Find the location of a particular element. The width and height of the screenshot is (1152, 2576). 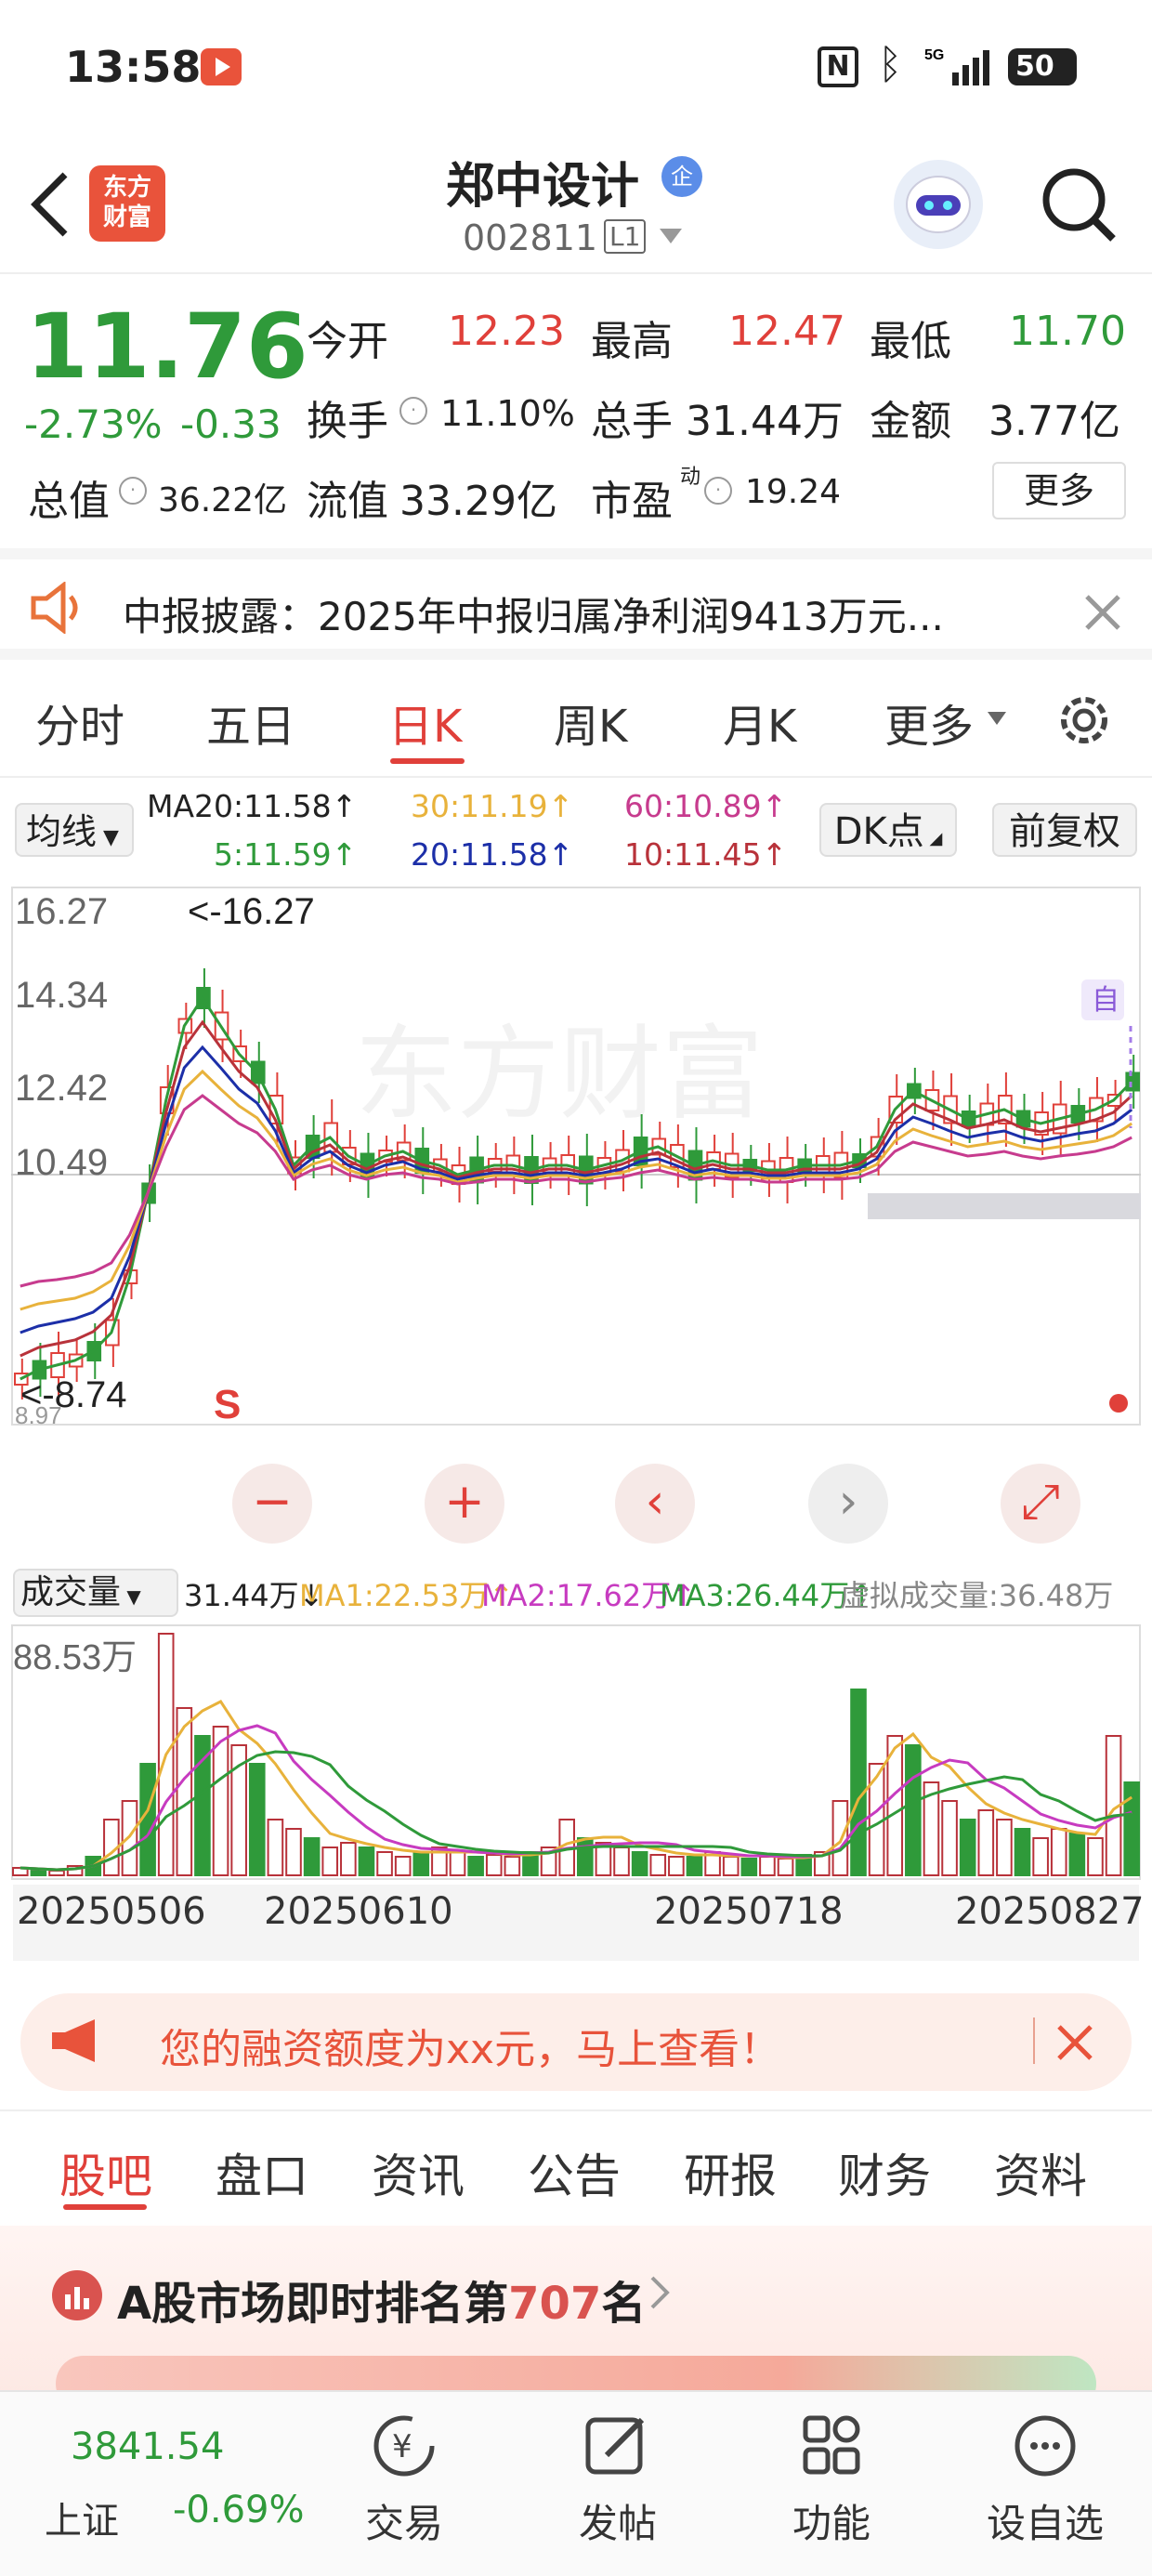

battery-icon: 50 is located at coordinates (1042, 66).